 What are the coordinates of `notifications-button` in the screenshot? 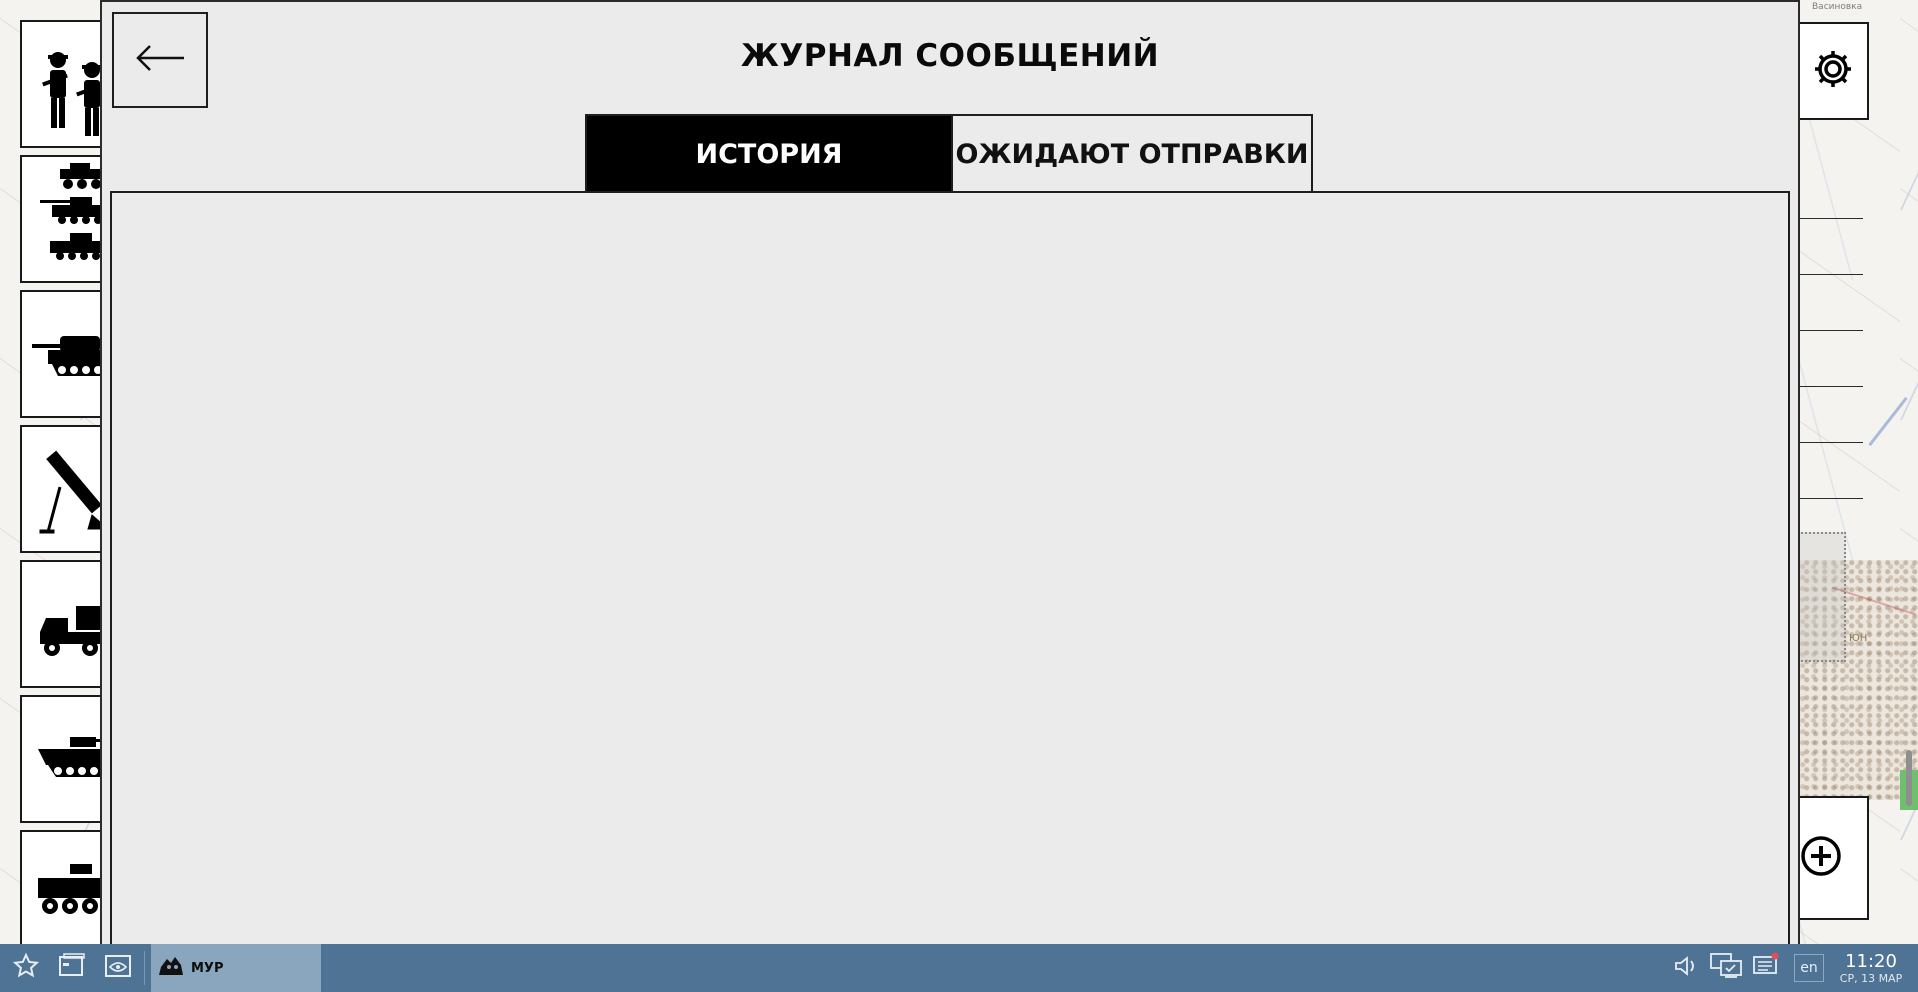 It's located at (1766, 968).